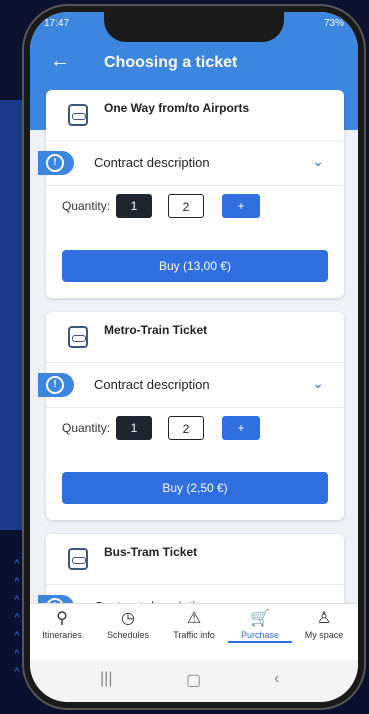 The image size is (369, 714). I want to click on user-icon: ♙, so click(324, 618).